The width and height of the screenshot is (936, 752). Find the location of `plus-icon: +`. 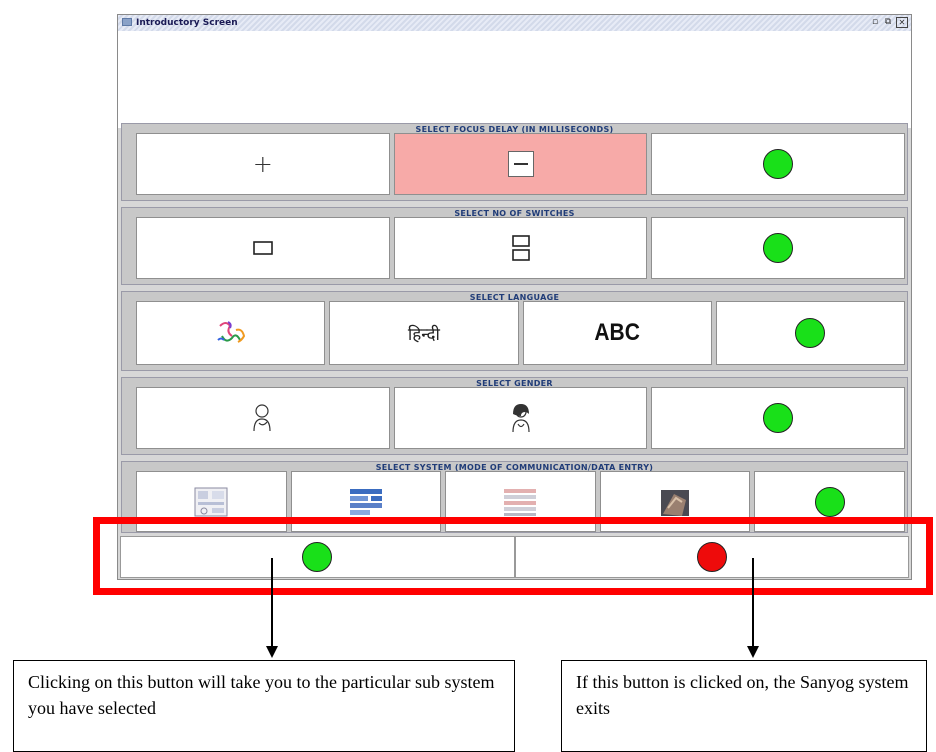

plus-icon: + is located at coordinates (262, 164).